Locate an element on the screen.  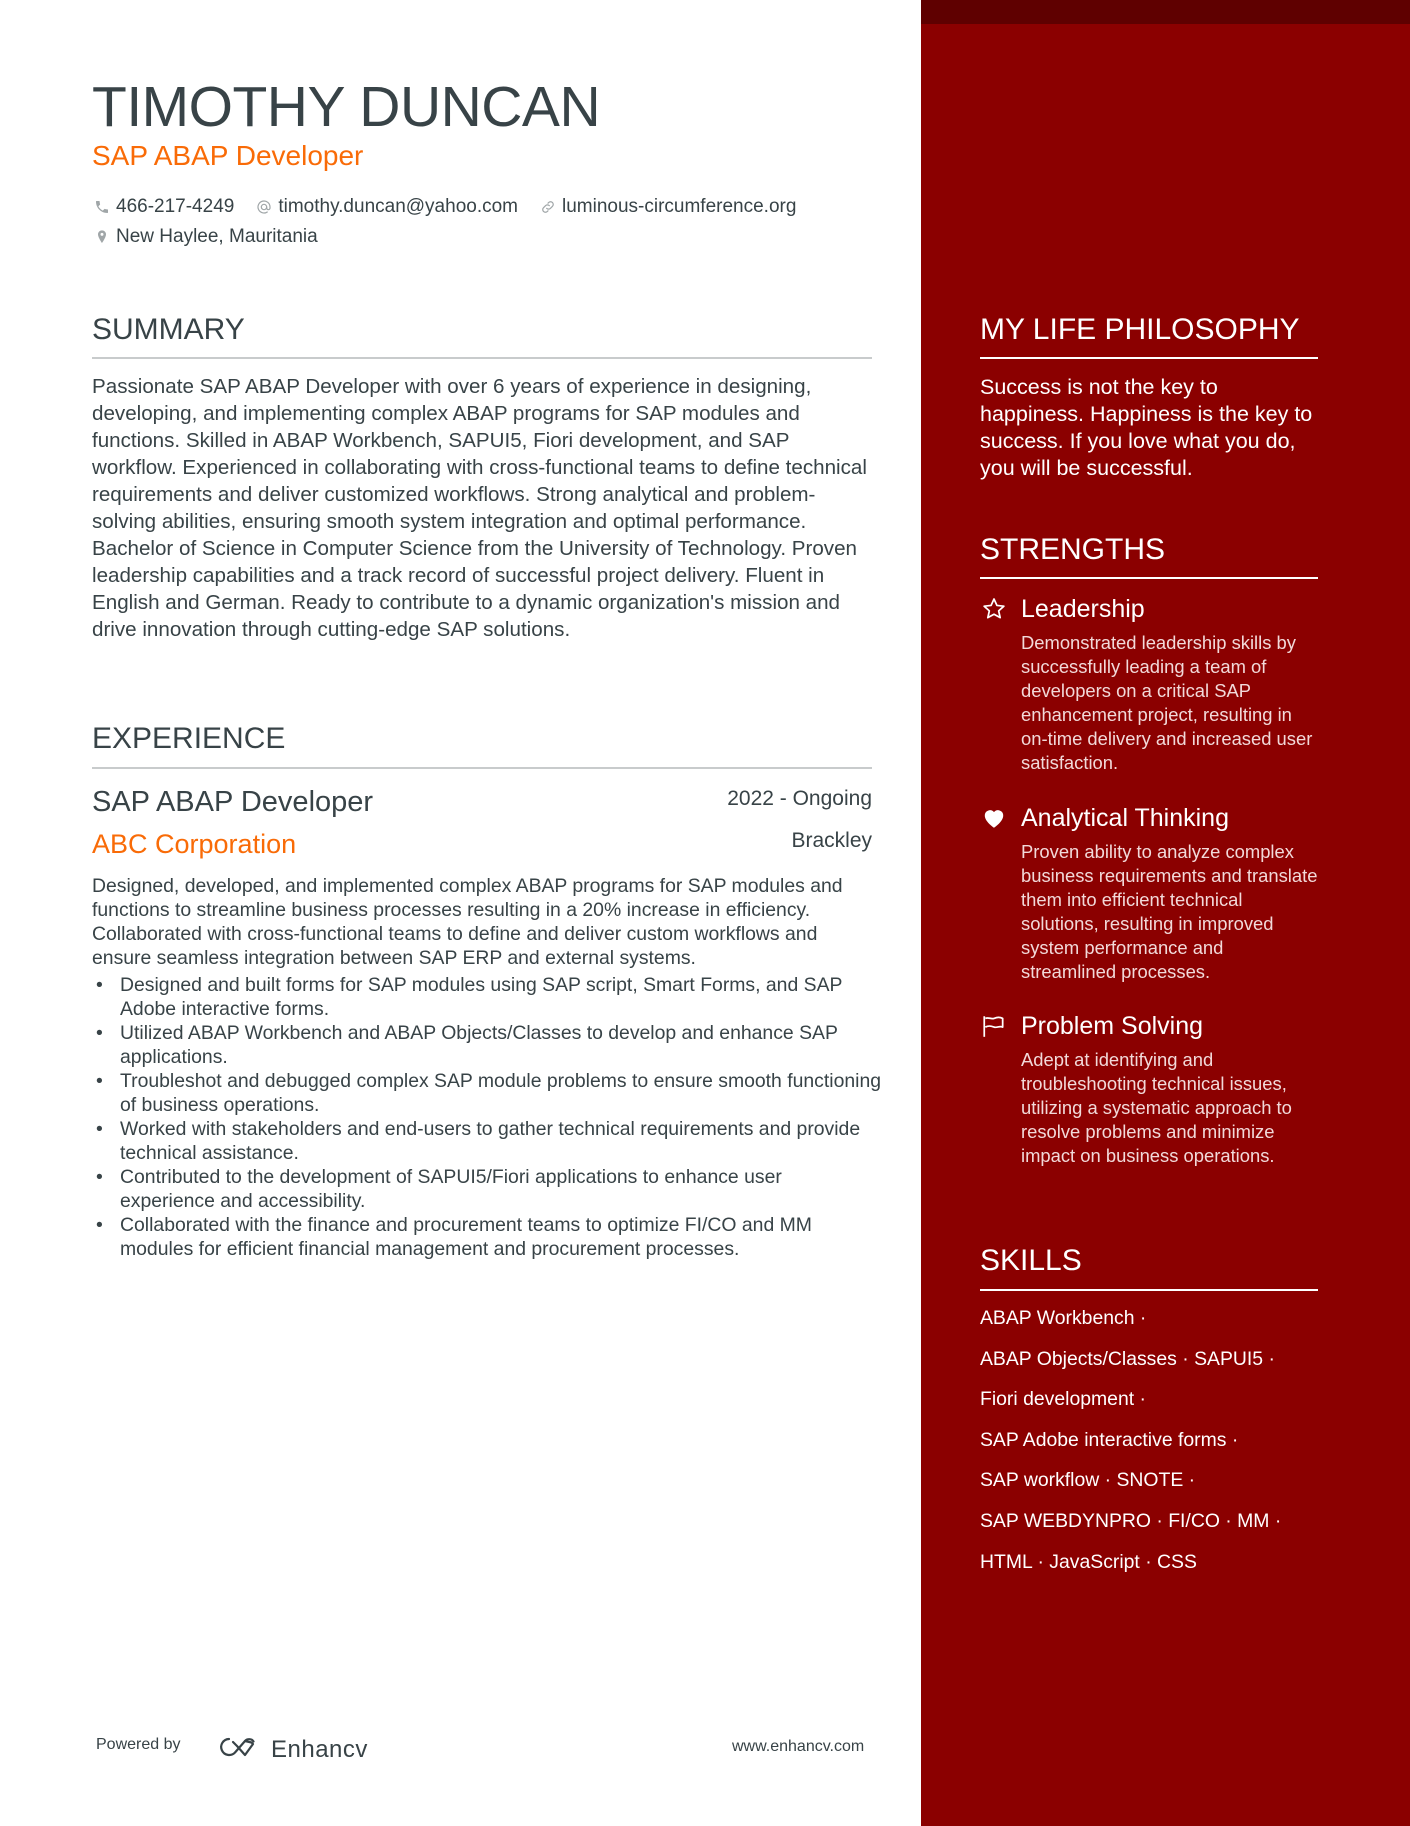
contact-location: New Haylee, Mauritania is located at coordinates (205, 237).